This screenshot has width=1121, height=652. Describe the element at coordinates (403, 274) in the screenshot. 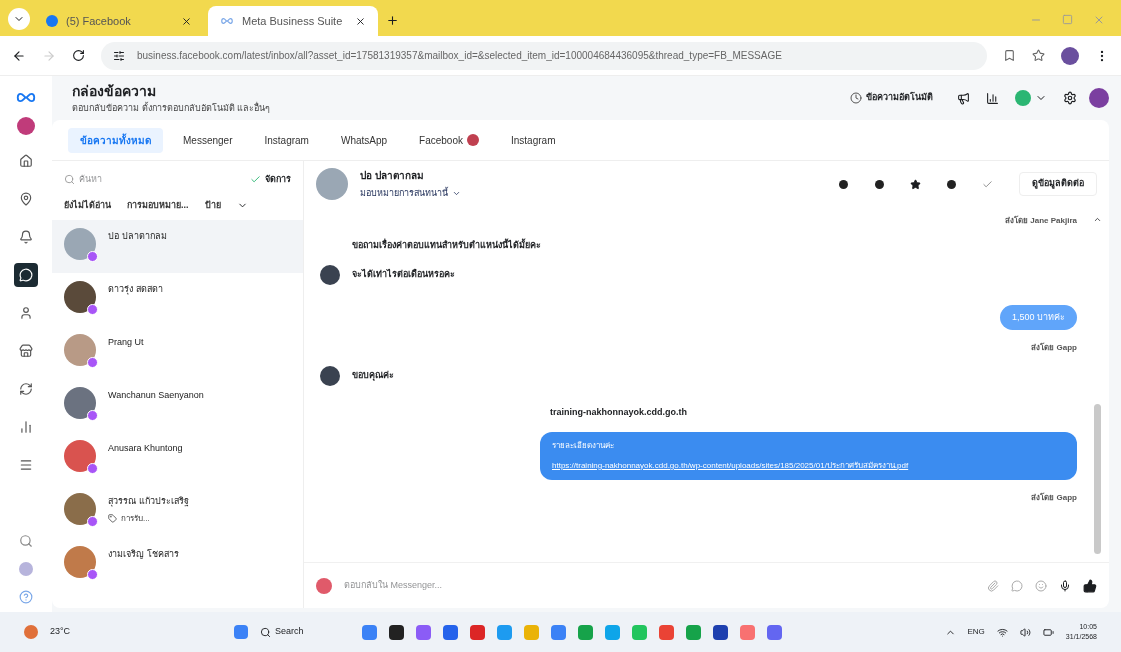

I see `message-text: จะได้เท่าไรต่อเดือนหรอคะ` at that location.